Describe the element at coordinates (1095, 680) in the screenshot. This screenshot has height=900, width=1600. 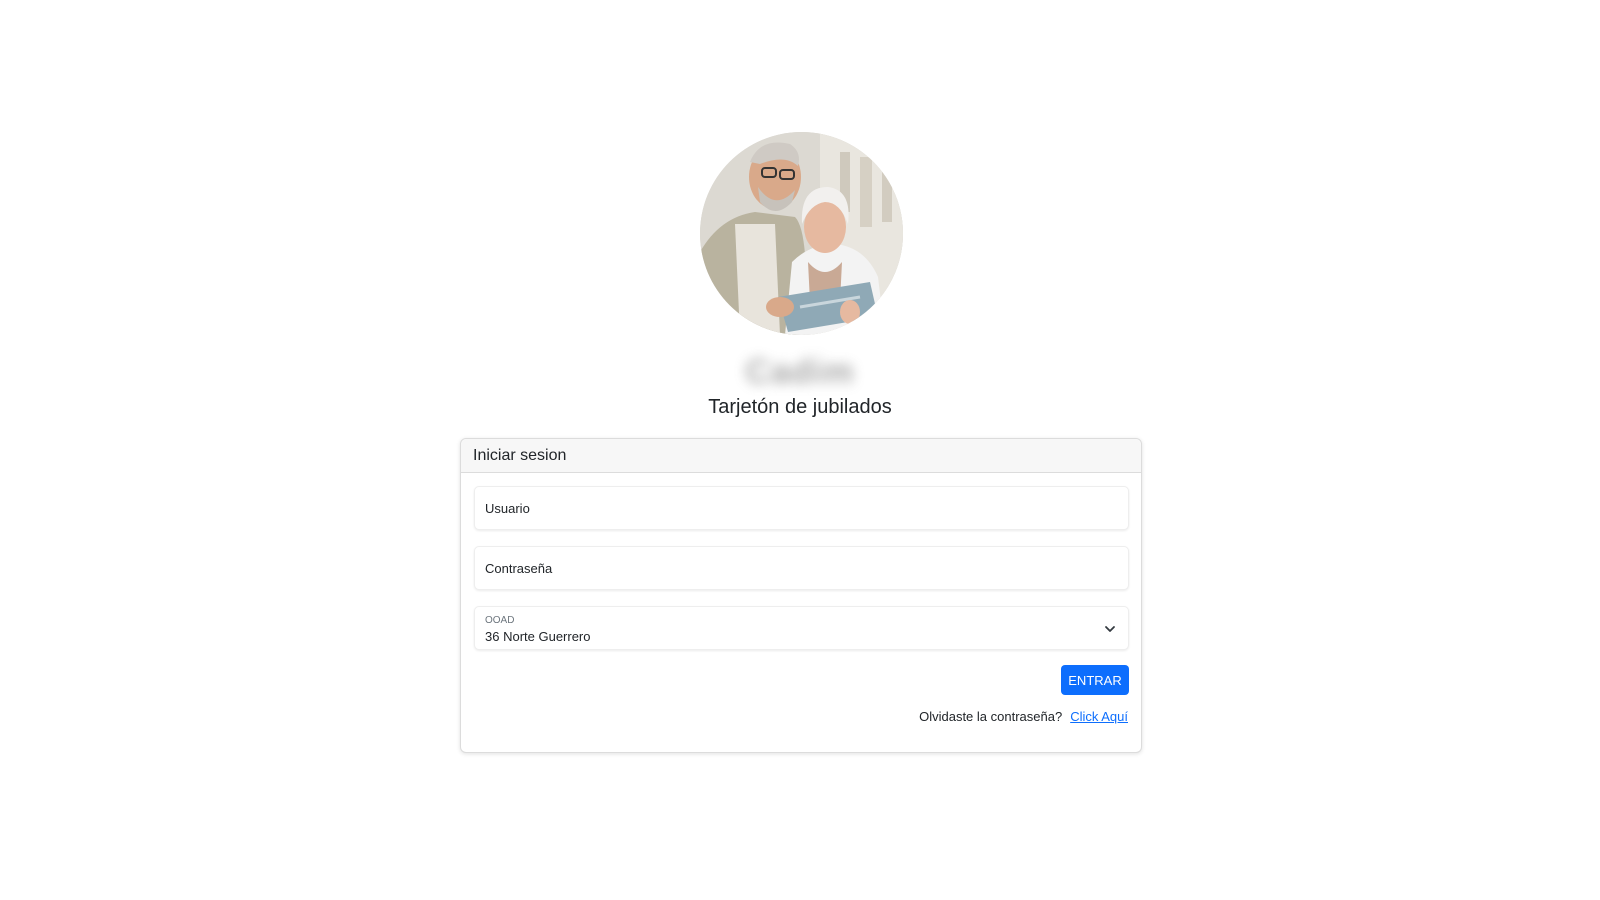
I see `enter-button: ENTRAR` at that location.